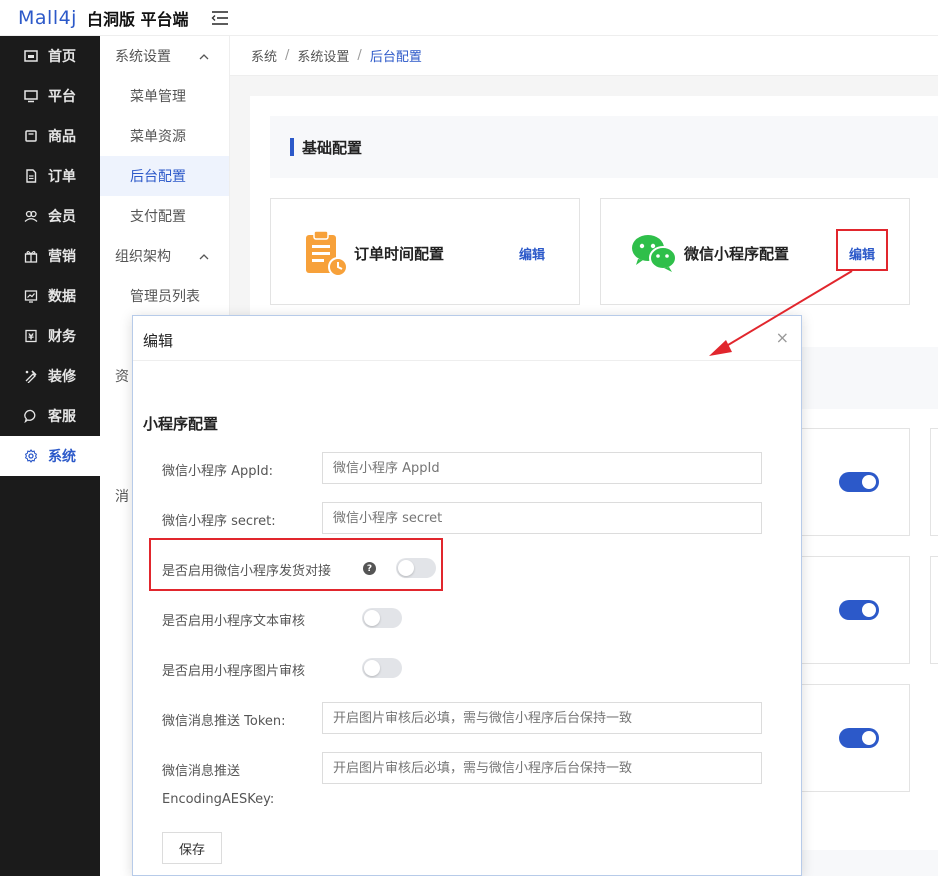  Describe the element at coordinates (164, 216) in the screenshot. I see `sub-item-payment-config: 支付配置` at that location.